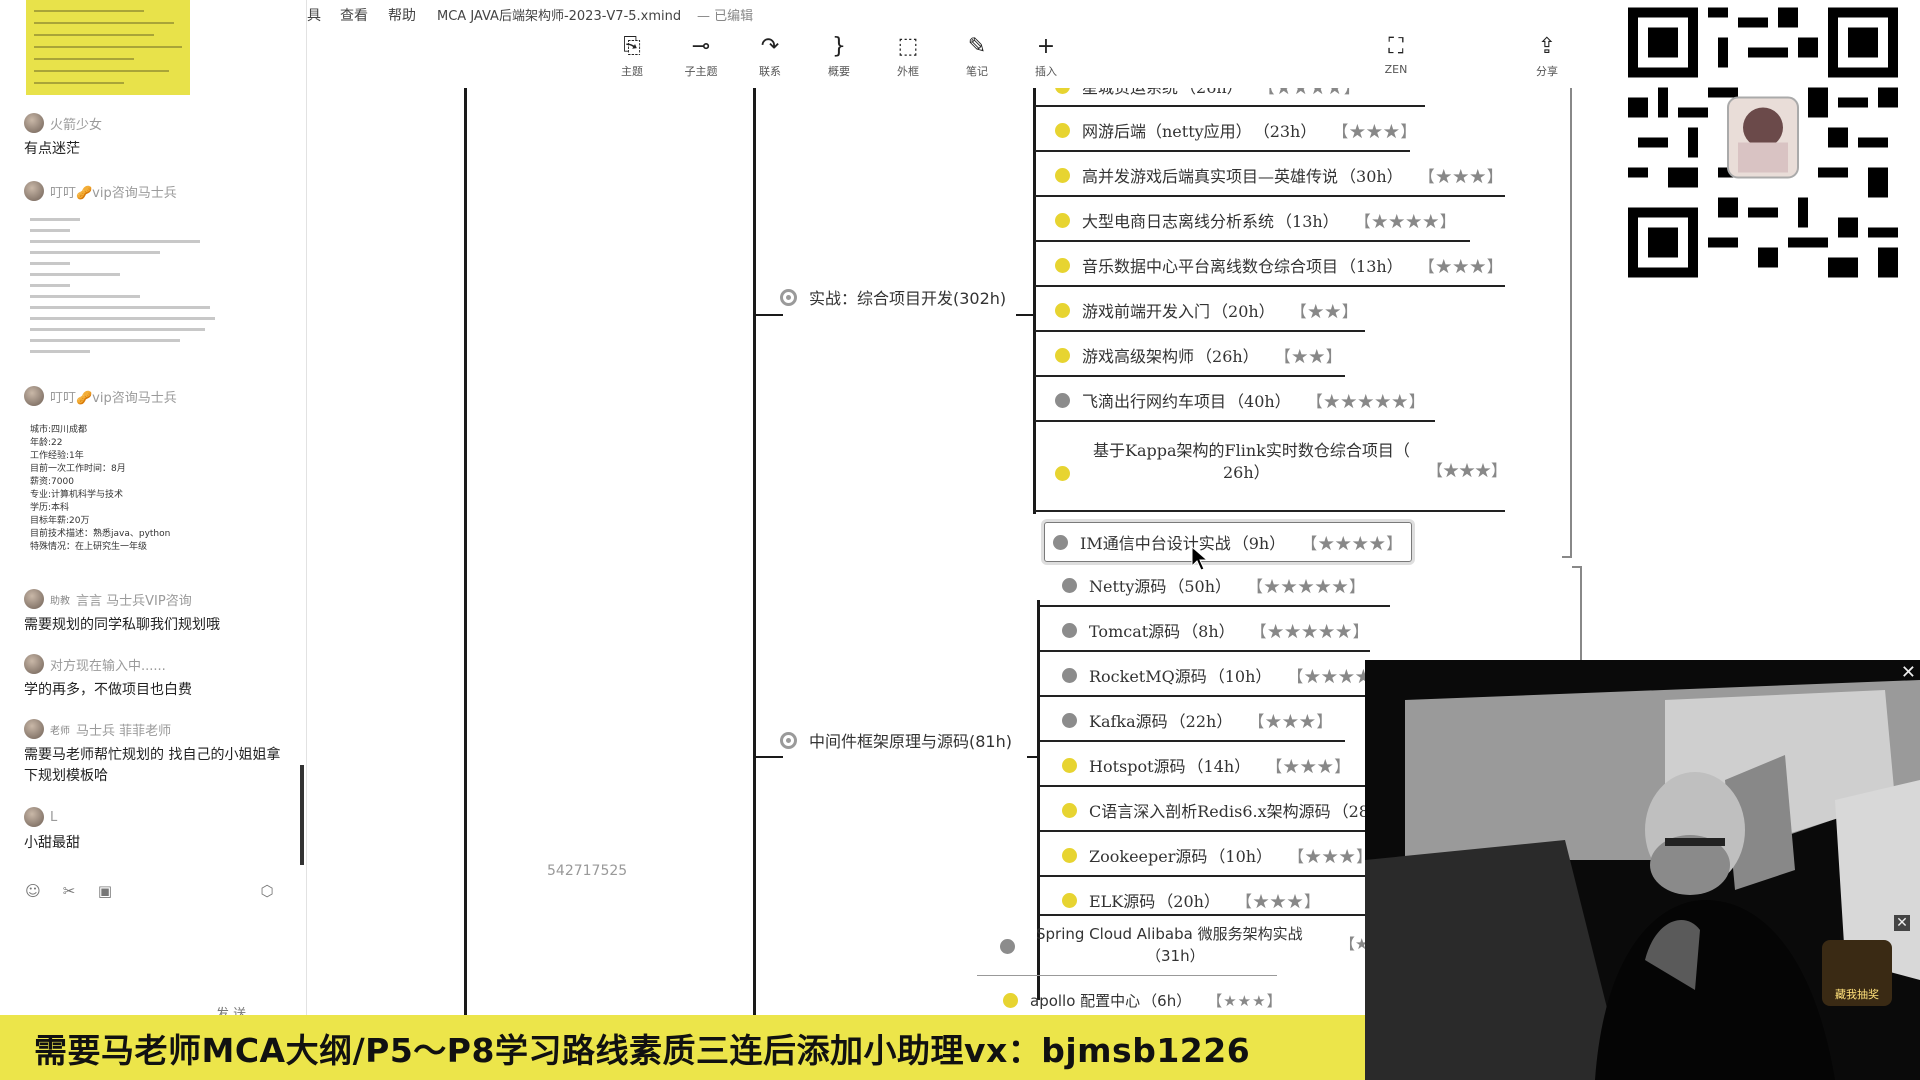 The height and width of the screenshot is (1080, 1920). Describe the element at coordinates (1207, 310) in the screenshot. I see `topic-node: 游戏前端开发入门 （20h） 【★★】` at that location.